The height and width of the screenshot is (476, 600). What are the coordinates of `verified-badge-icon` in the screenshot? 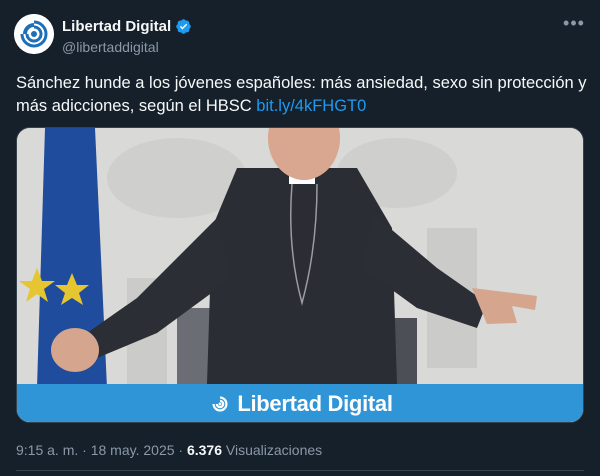 It's located at (183, 26).